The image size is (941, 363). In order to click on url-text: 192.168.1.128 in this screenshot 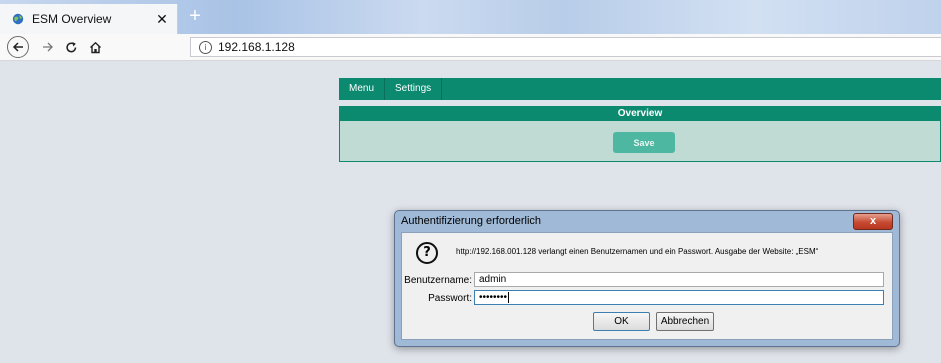, I will do `click(256, 47)`.